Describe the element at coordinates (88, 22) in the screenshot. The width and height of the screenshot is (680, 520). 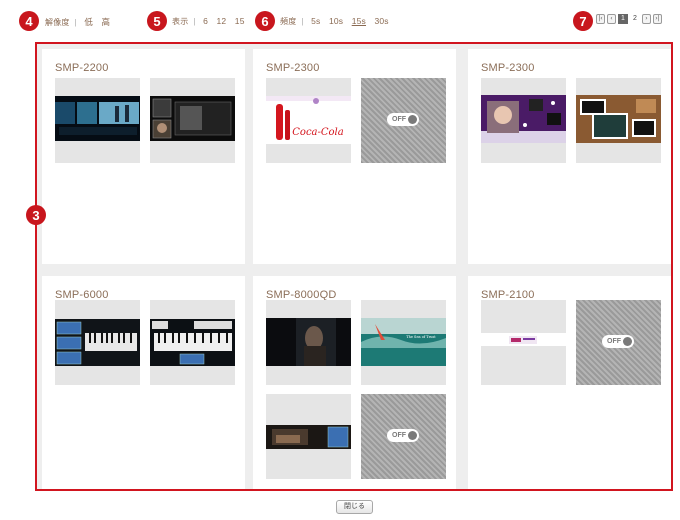
I see `resolution-low: 低` at that location.